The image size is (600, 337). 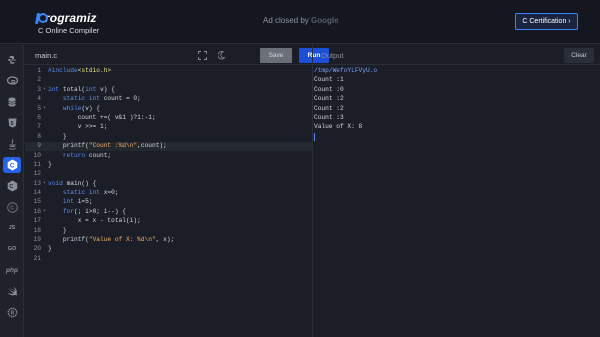 What do you see at coordinates (222, 55) in the screenshot?
I see `theme-toggle-moon-icon` at bounding box center [222, 55].